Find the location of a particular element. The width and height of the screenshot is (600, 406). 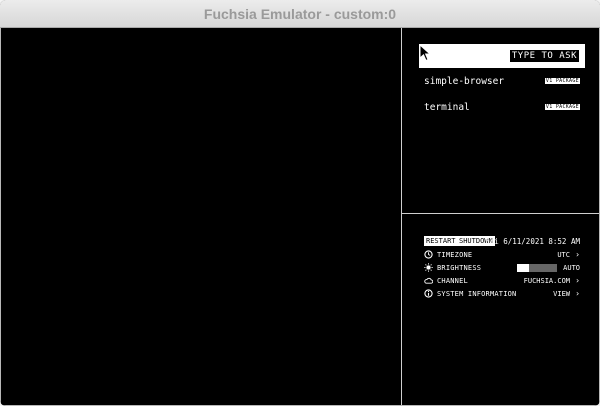

brightness-icon is located at coordinates (428, 267).